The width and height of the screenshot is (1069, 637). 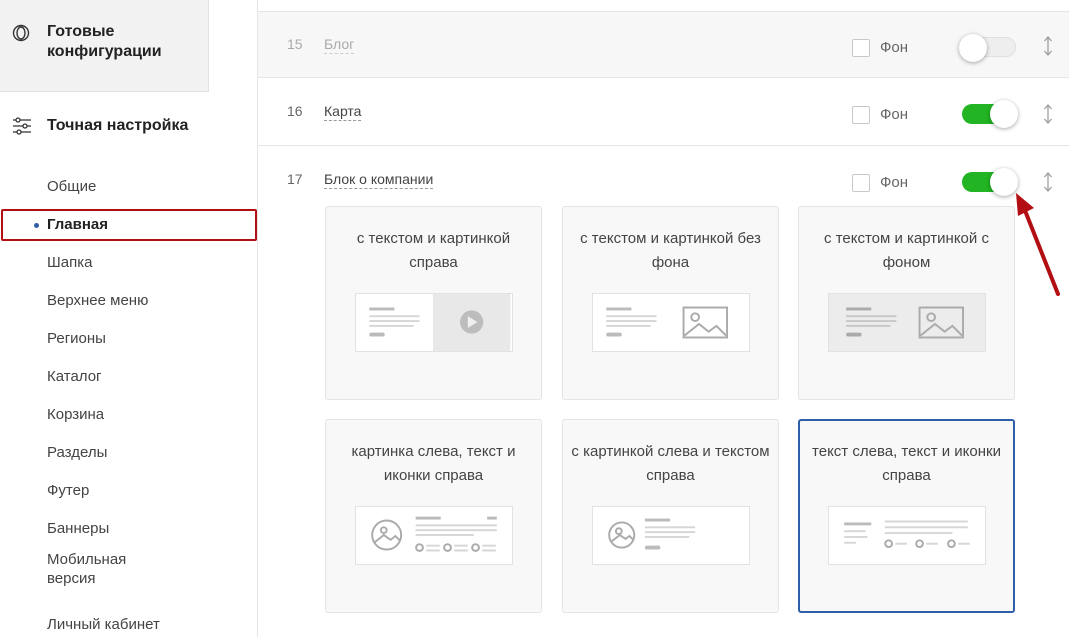 I want to click on ready-configs-section: Готовые конфигурации, so click(x=104, y=46).